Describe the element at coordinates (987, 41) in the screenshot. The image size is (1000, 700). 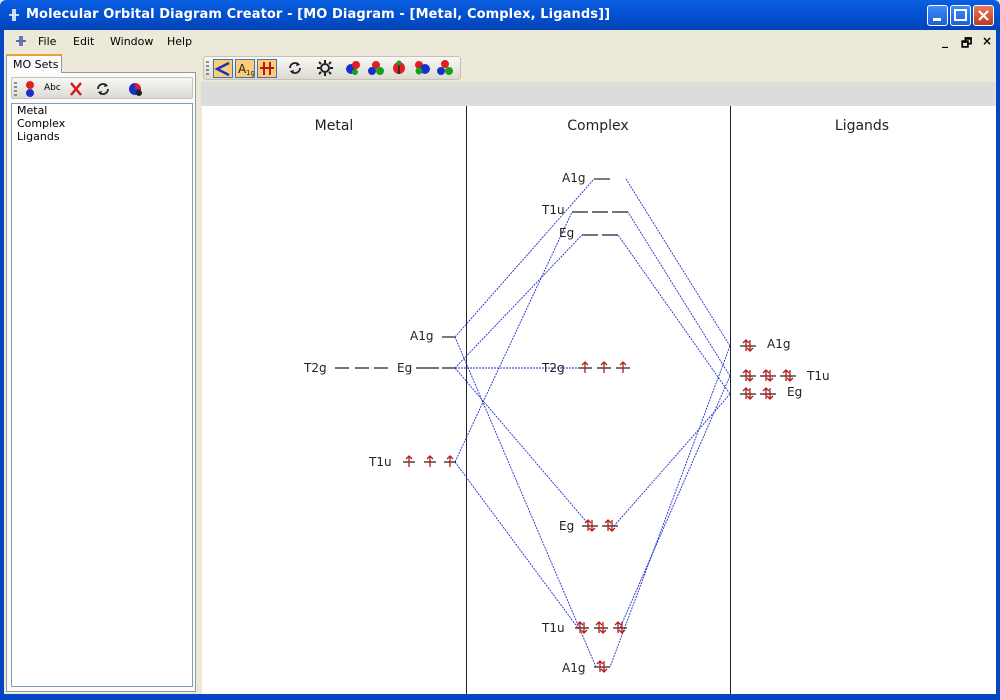
I see `mdi-close-button: ×` at that location.